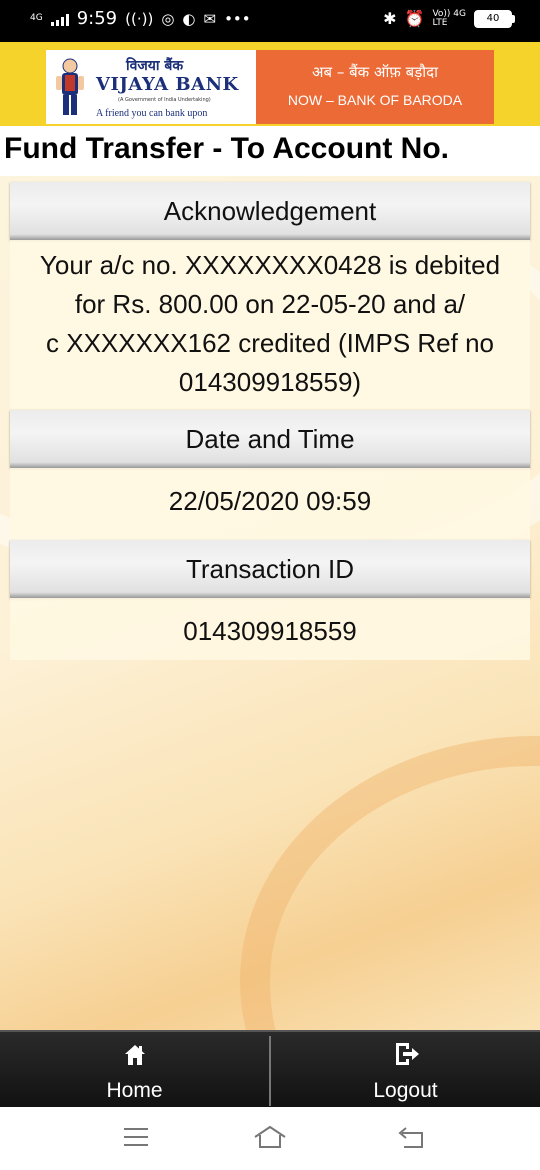  I want to click on home-icon, so click(134, 1055).